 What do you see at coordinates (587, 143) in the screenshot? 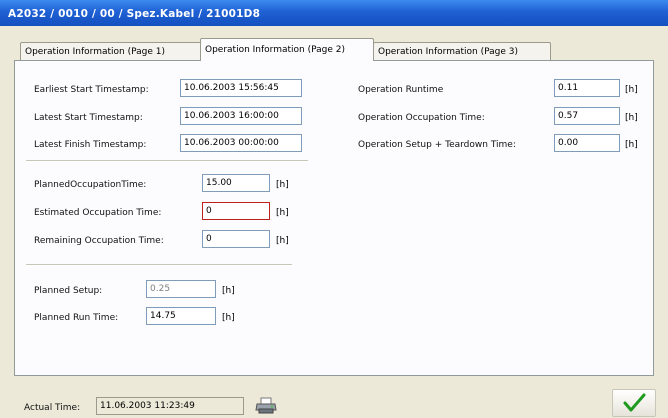
I see `setup-teardown-field: 0.00` at bounding box center [587, 143].